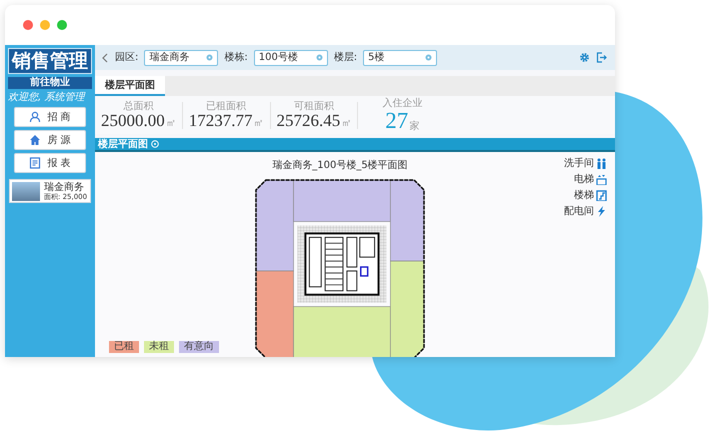  What do you see at coordinates (50, 117) in the screenshot?
I see `nav-button: 招 商` at bounding box center [50, 117].